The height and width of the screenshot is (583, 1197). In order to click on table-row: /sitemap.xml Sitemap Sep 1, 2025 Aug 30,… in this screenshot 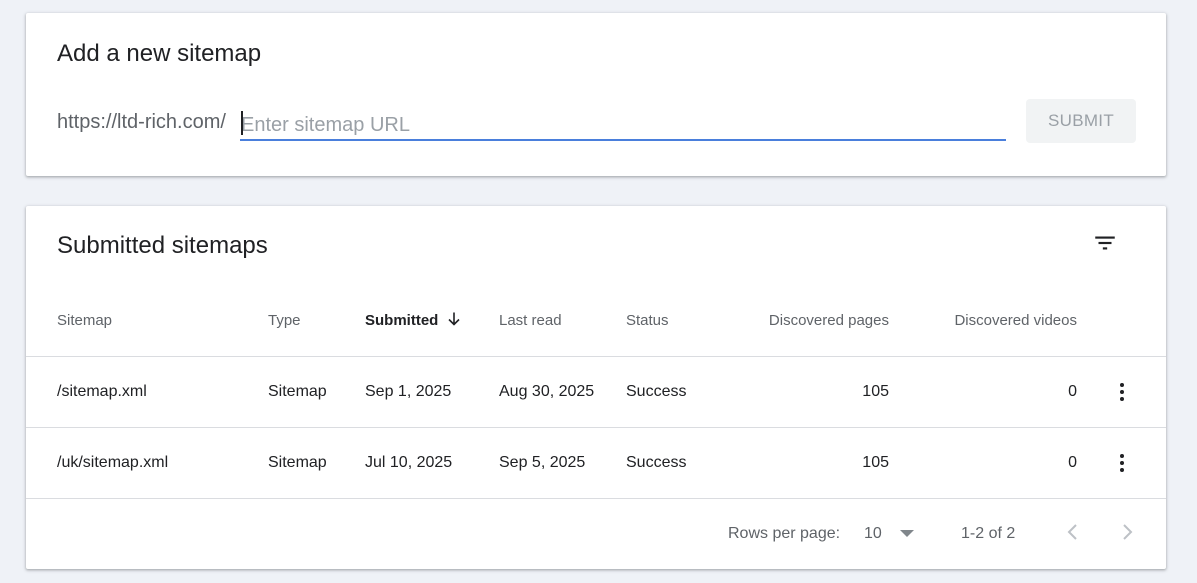, I will do `click(596, 392)`.